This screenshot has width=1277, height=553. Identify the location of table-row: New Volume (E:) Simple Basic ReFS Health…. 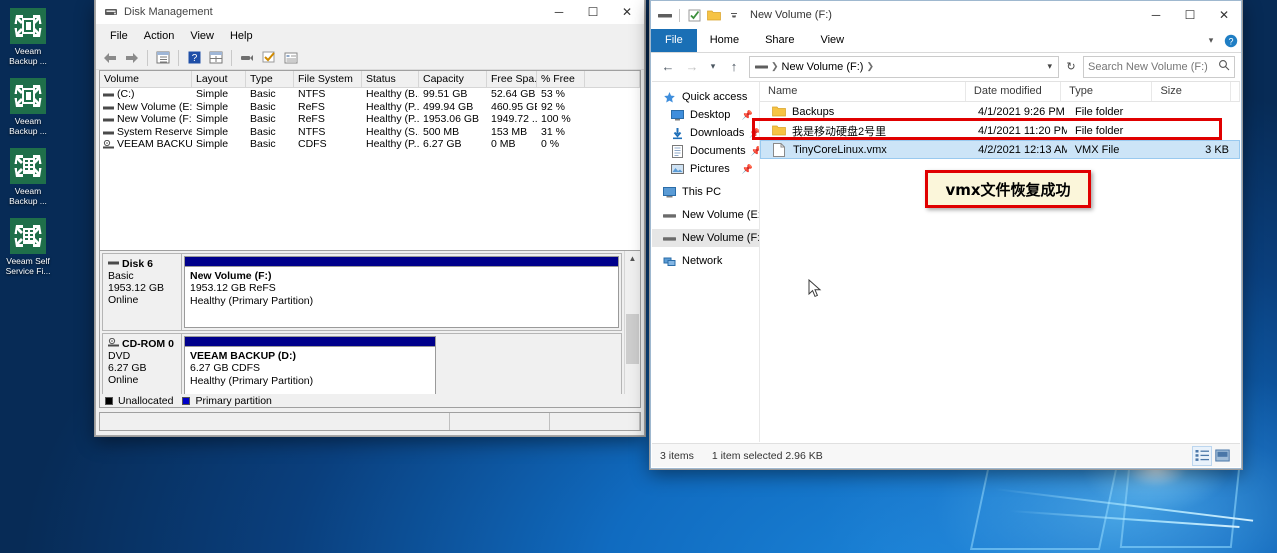
(370, 107).